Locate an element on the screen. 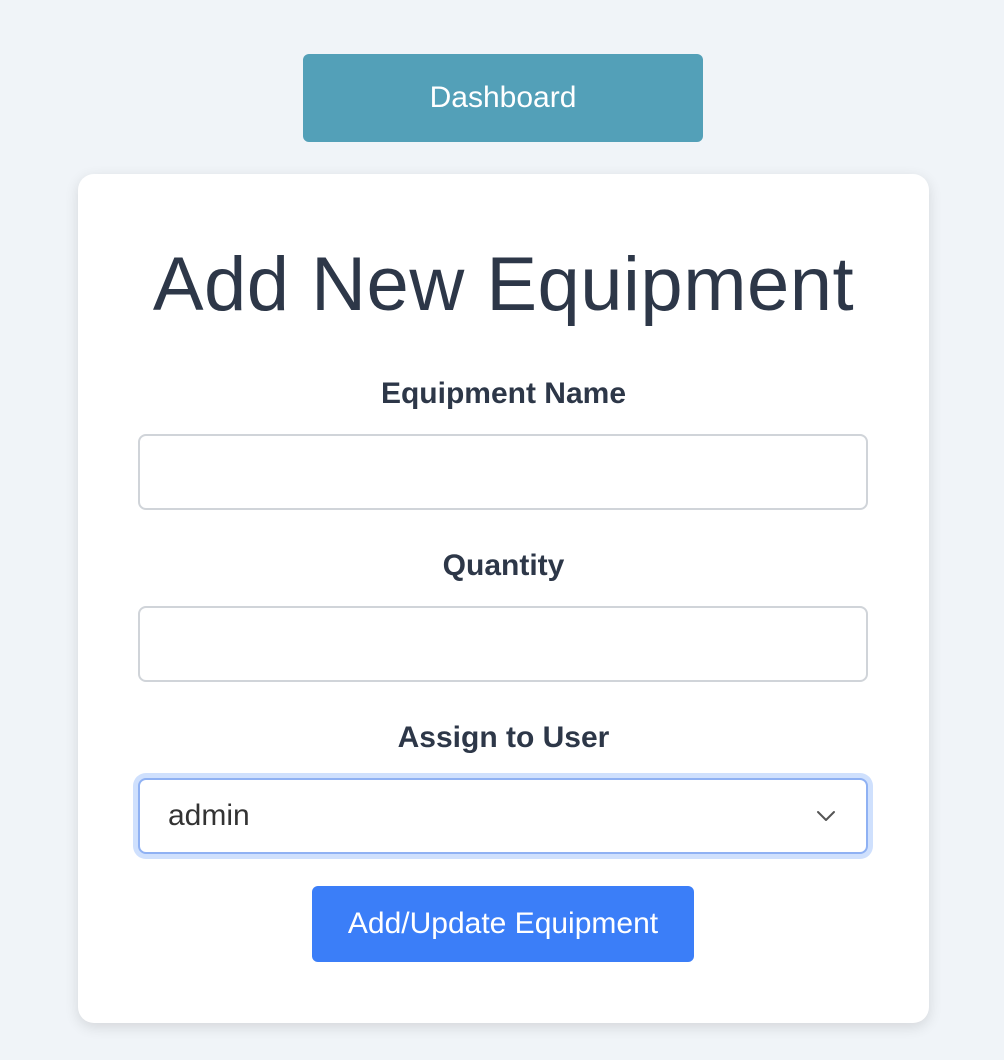 This screenshot has width=1004, height=1060. add-update-equipment-button: Add/Update Equipment is located at coordinates (503, 924).